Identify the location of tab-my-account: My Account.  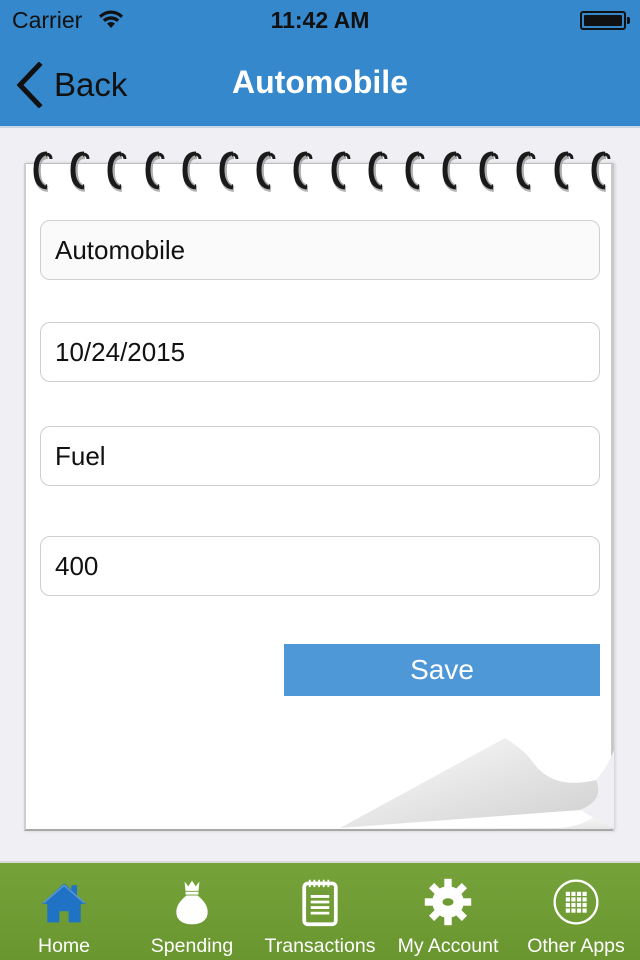
(448, 911).